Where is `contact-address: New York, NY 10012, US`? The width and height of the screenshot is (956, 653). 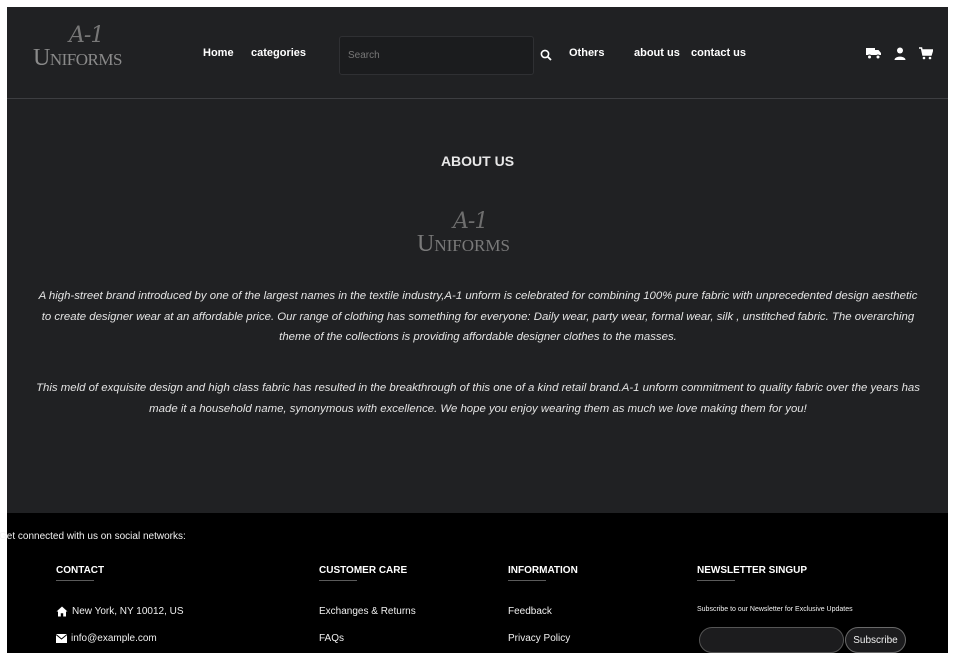
contact-address: New York, NY 10012, US is located at coordinates (120, 611).